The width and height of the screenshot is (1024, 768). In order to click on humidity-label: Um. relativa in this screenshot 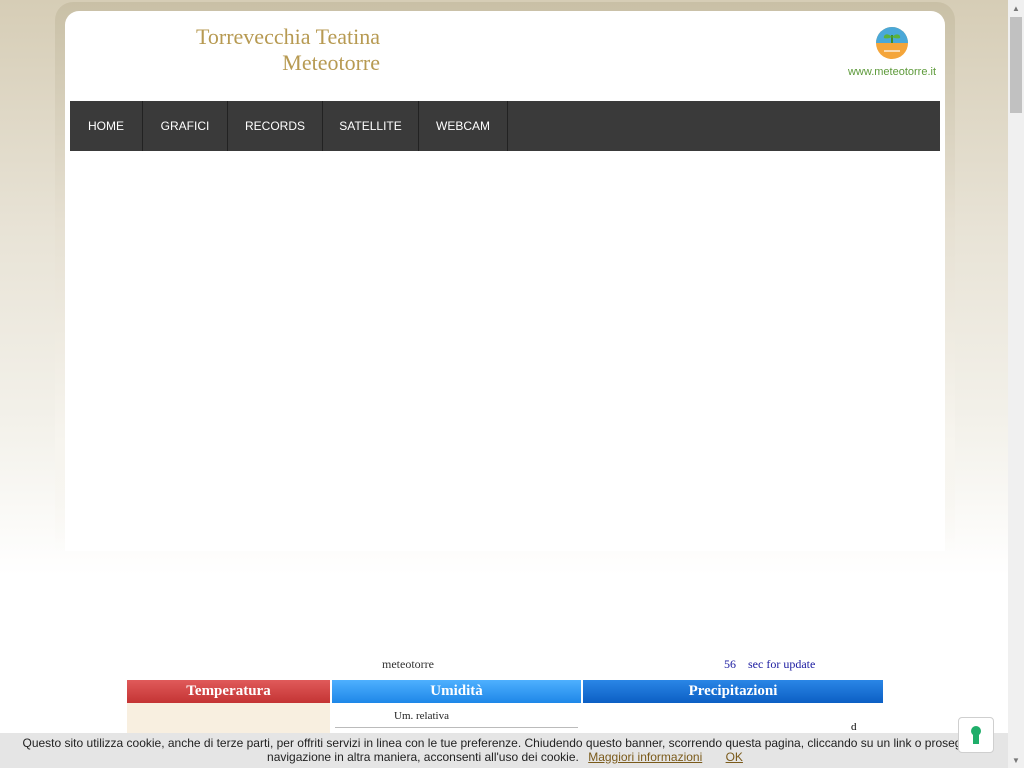, I will do `click(421, 716)`.